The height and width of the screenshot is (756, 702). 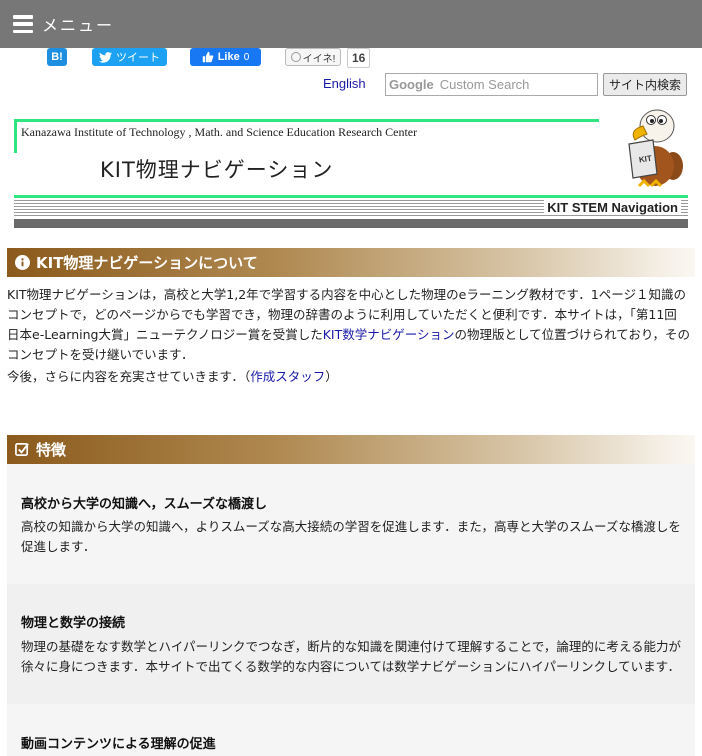 What do you see at coordinates (612, 207) in the screenshot?
I see `stem-navigation-label: KIT STEM Navigation` at bounding box center [612, 207].